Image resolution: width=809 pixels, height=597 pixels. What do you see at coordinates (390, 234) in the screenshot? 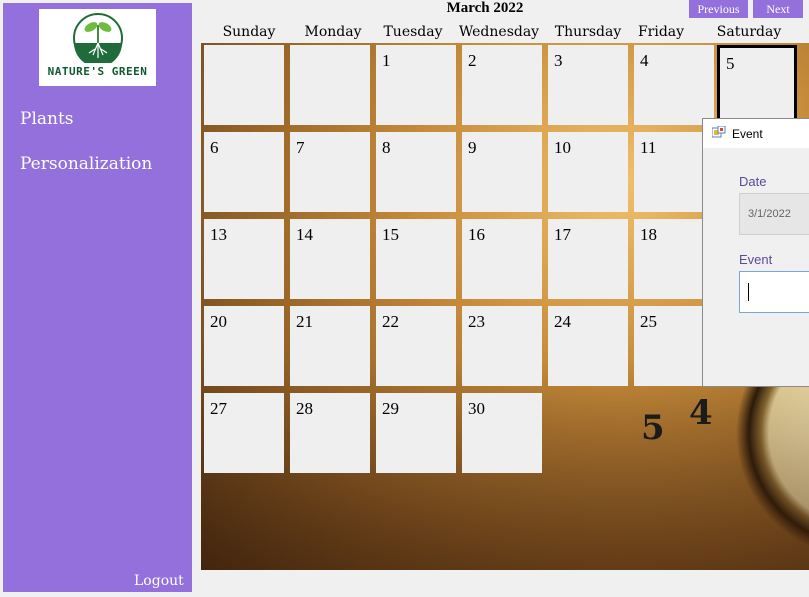
I see `day-number: 15` at bounding box center [390, 234].